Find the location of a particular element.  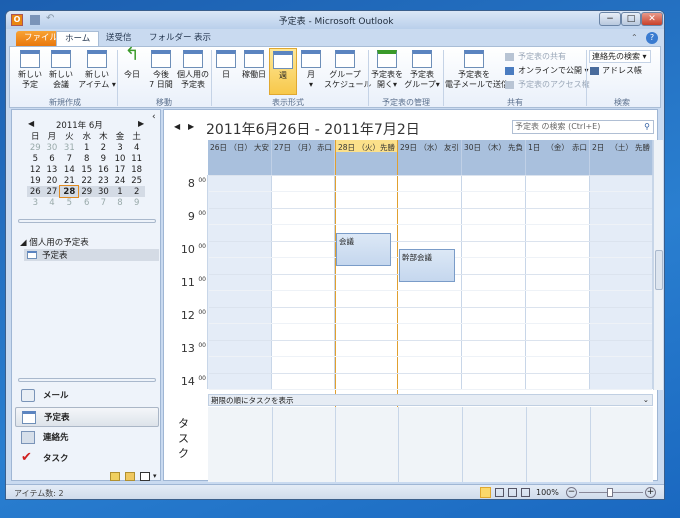

normal-view-button is located at coordinates (485, 492).